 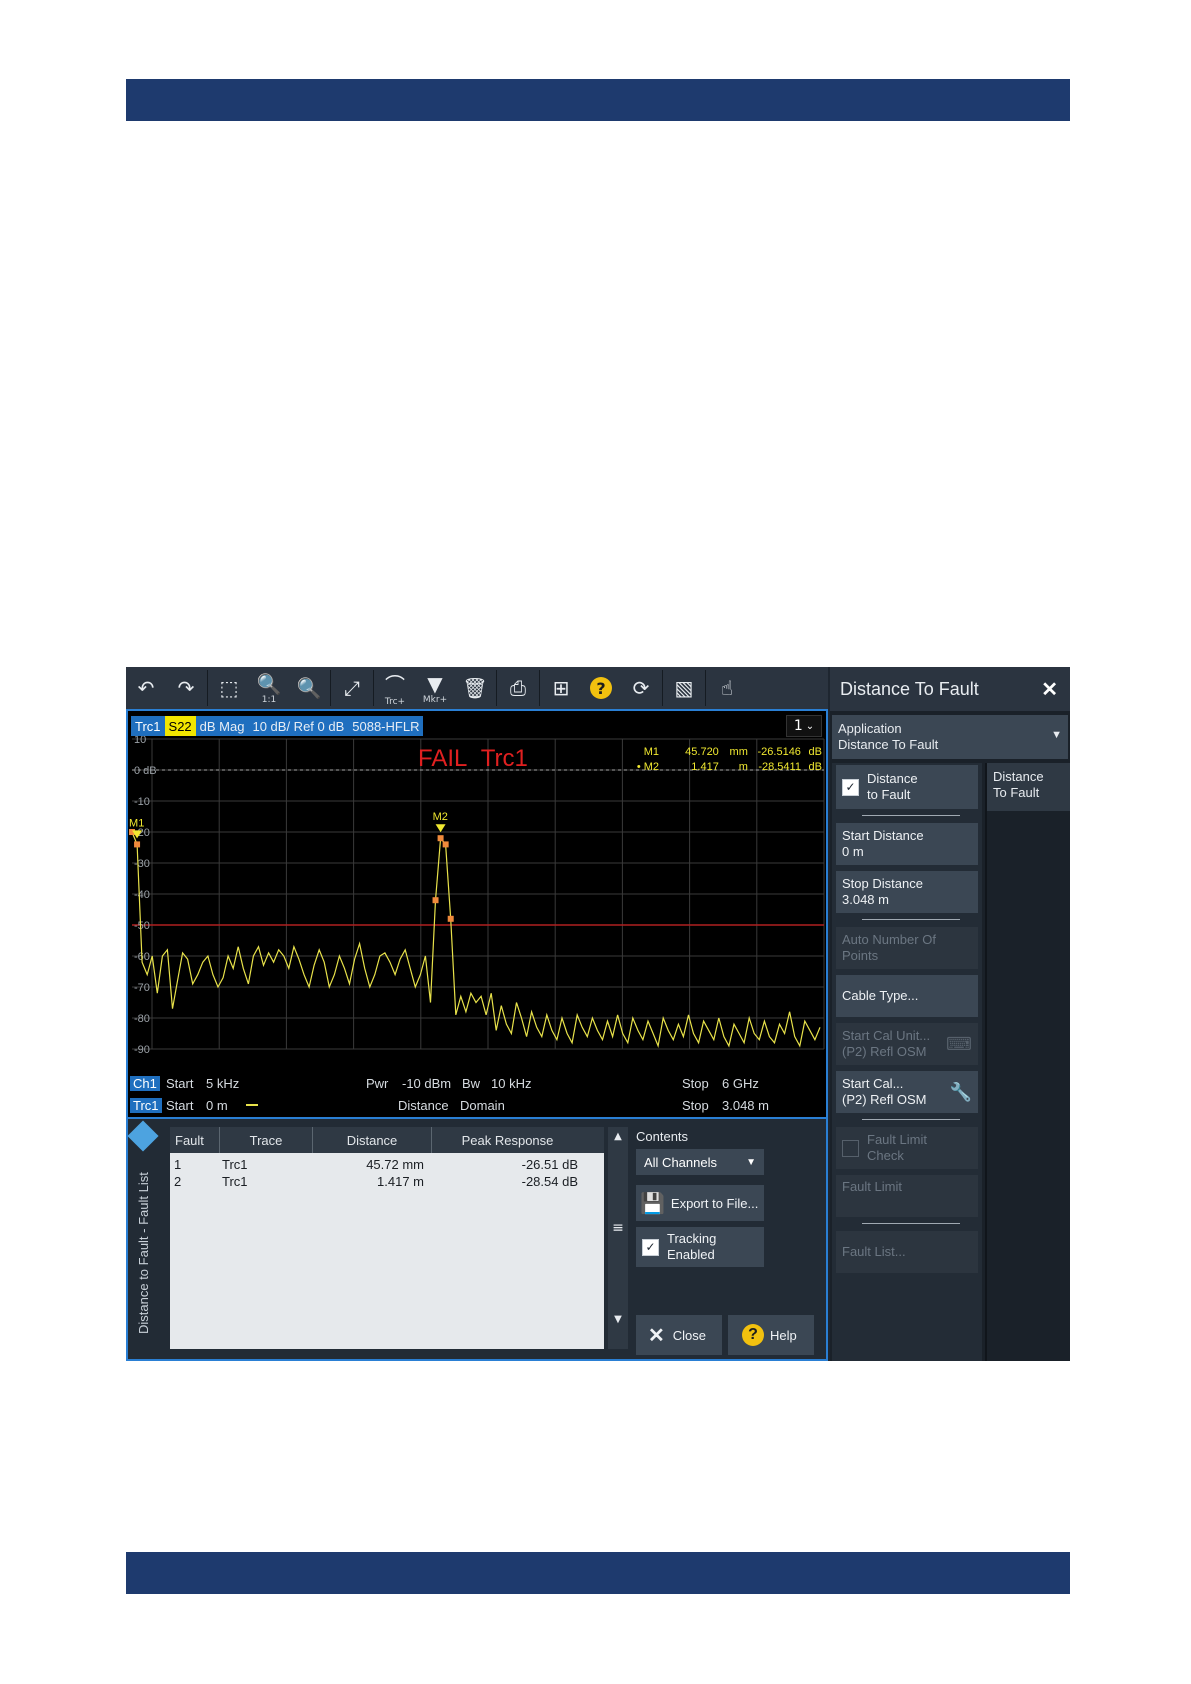 What do you see at coordinates (872, 1186) in the screenshot?
I see `fault-limit-label: Fault Limit` at bounding box center [872, 1186].